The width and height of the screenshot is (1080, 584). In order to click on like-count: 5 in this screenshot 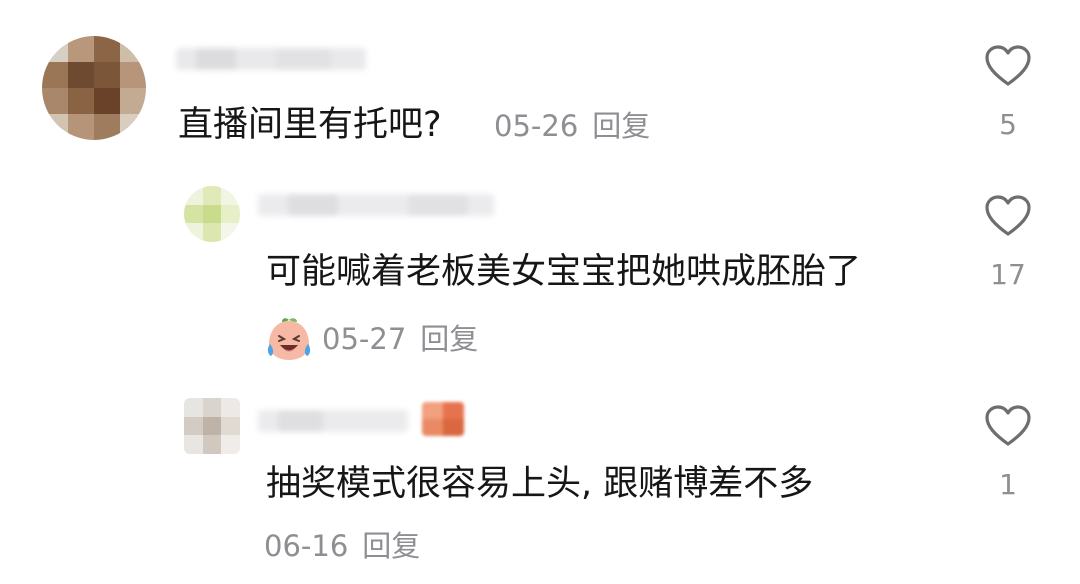, I will do `click(1008, 124)`.